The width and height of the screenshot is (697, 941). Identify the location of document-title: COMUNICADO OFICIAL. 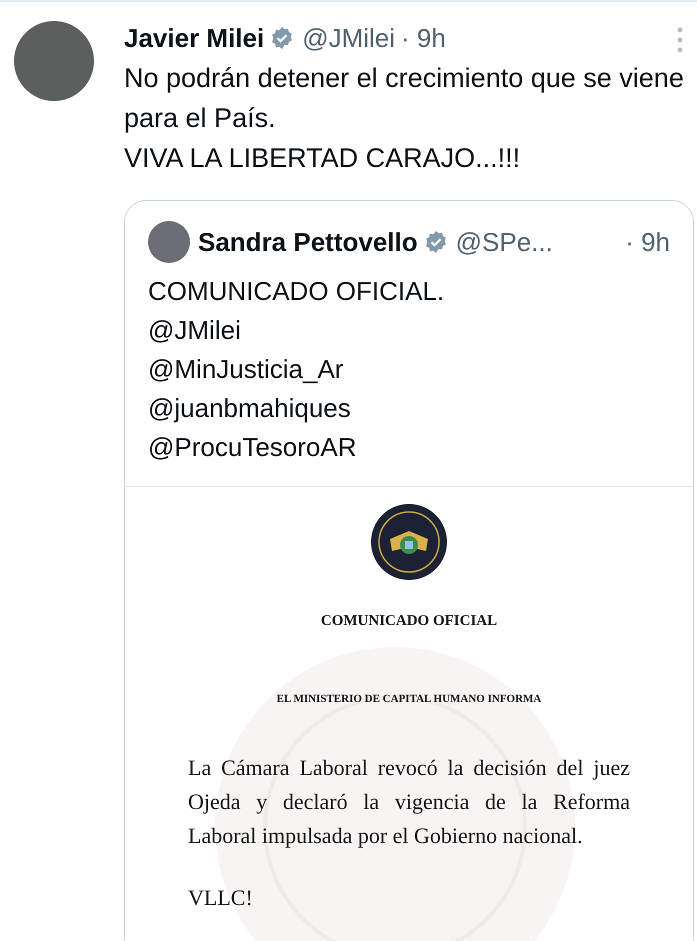
(409, 621).